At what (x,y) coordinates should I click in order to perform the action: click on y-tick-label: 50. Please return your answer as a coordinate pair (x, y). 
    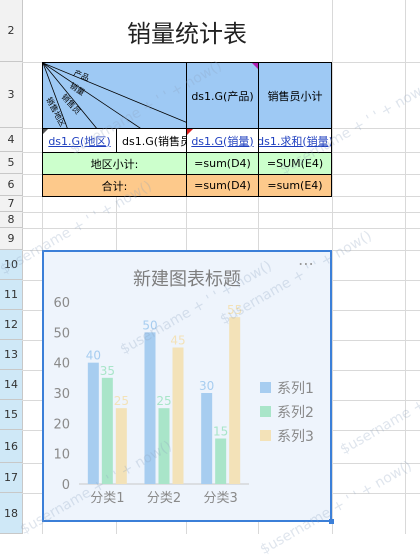
    Looking at the image, I should click on (61, 333).